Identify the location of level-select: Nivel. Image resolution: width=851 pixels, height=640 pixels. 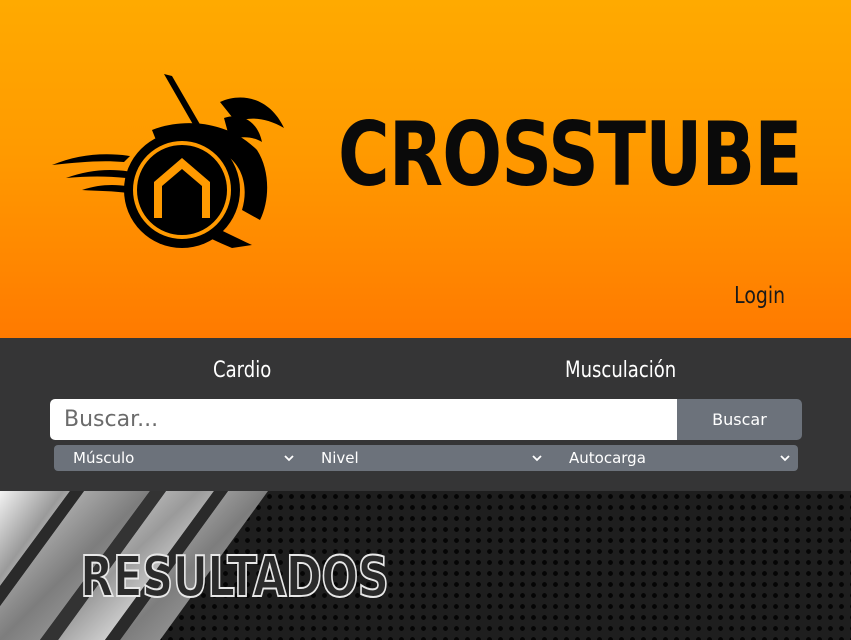
(426, 458).